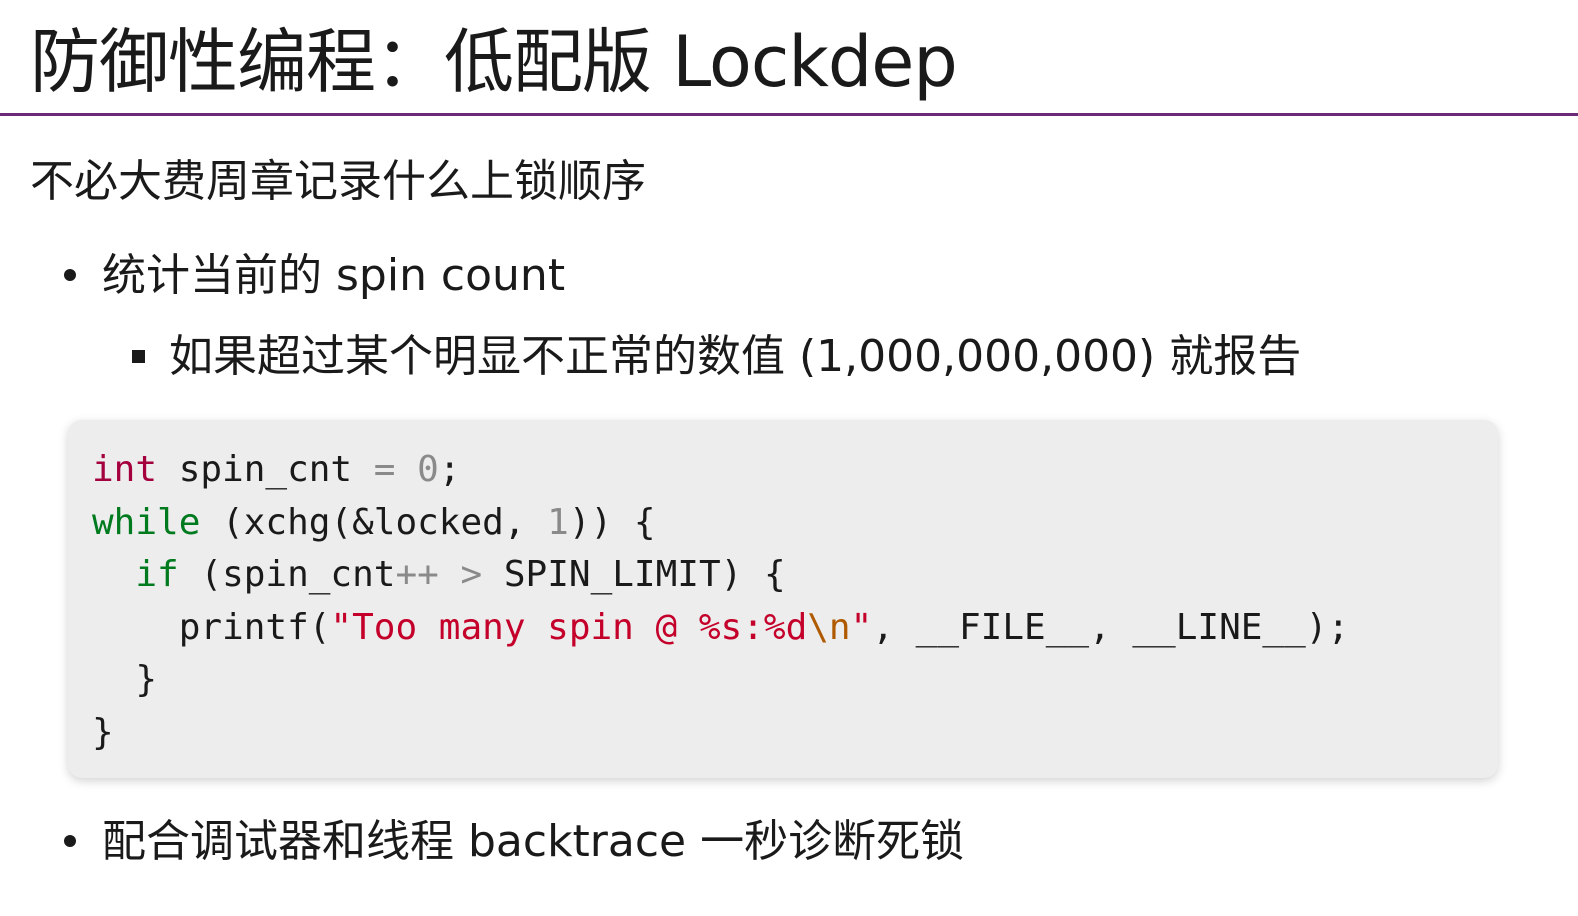  What do you see at coordinates (125, 679) in the screenshot?
I see `code-line-5: }` at bounding box center [125, 679].